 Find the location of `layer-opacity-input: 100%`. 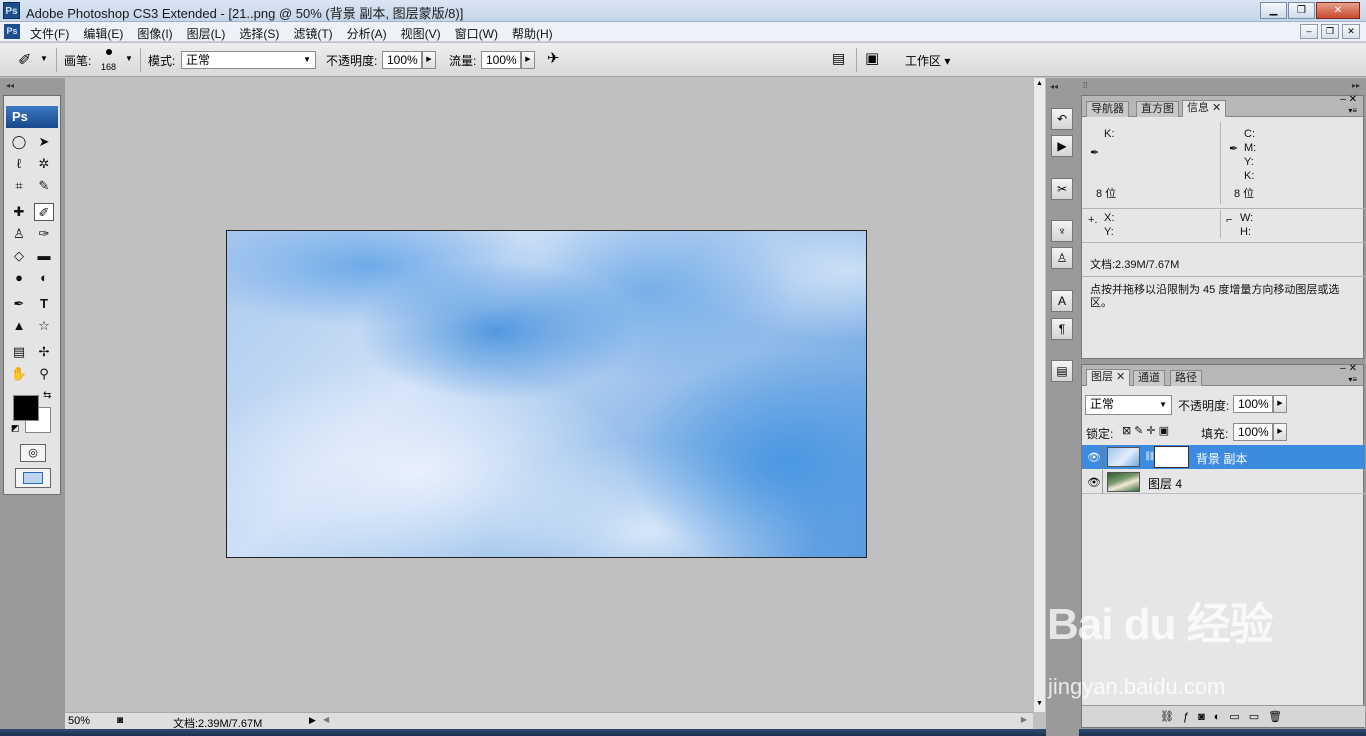

layer-opacity-input: 100% is located at coordinates (1253, 404).